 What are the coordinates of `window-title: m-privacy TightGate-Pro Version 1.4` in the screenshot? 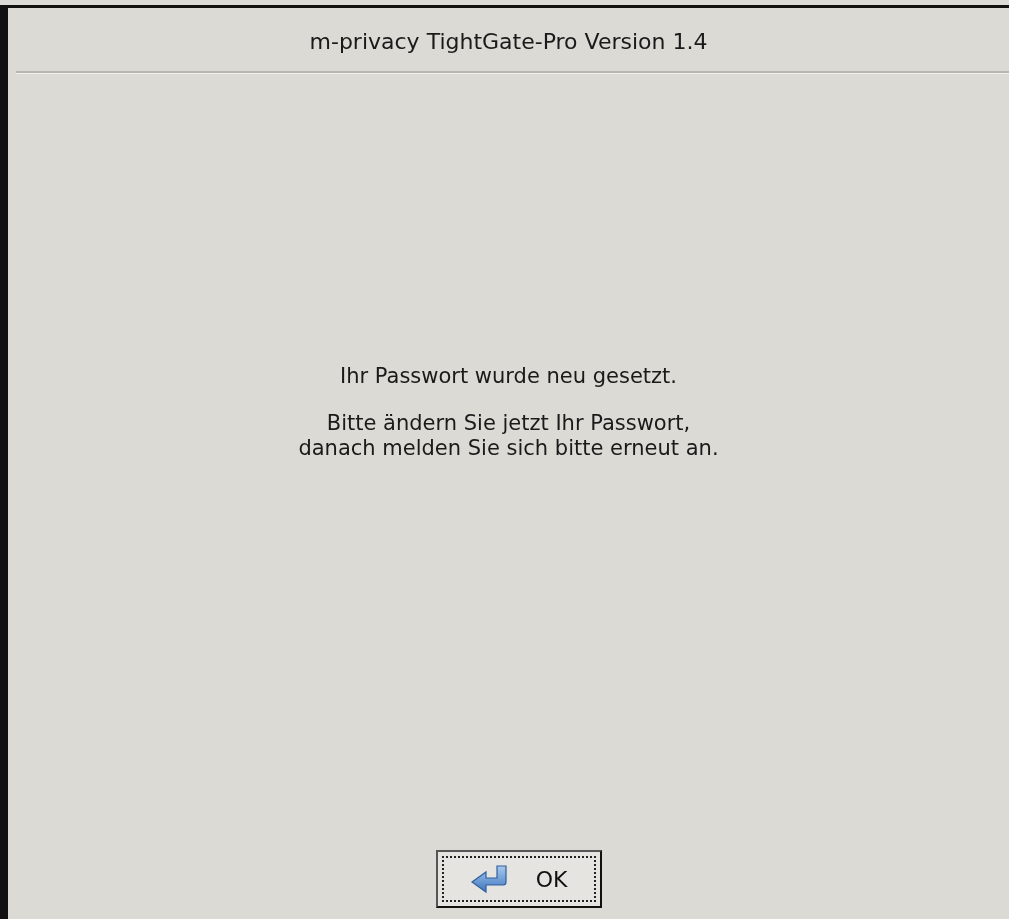 It's located at (508, 42).